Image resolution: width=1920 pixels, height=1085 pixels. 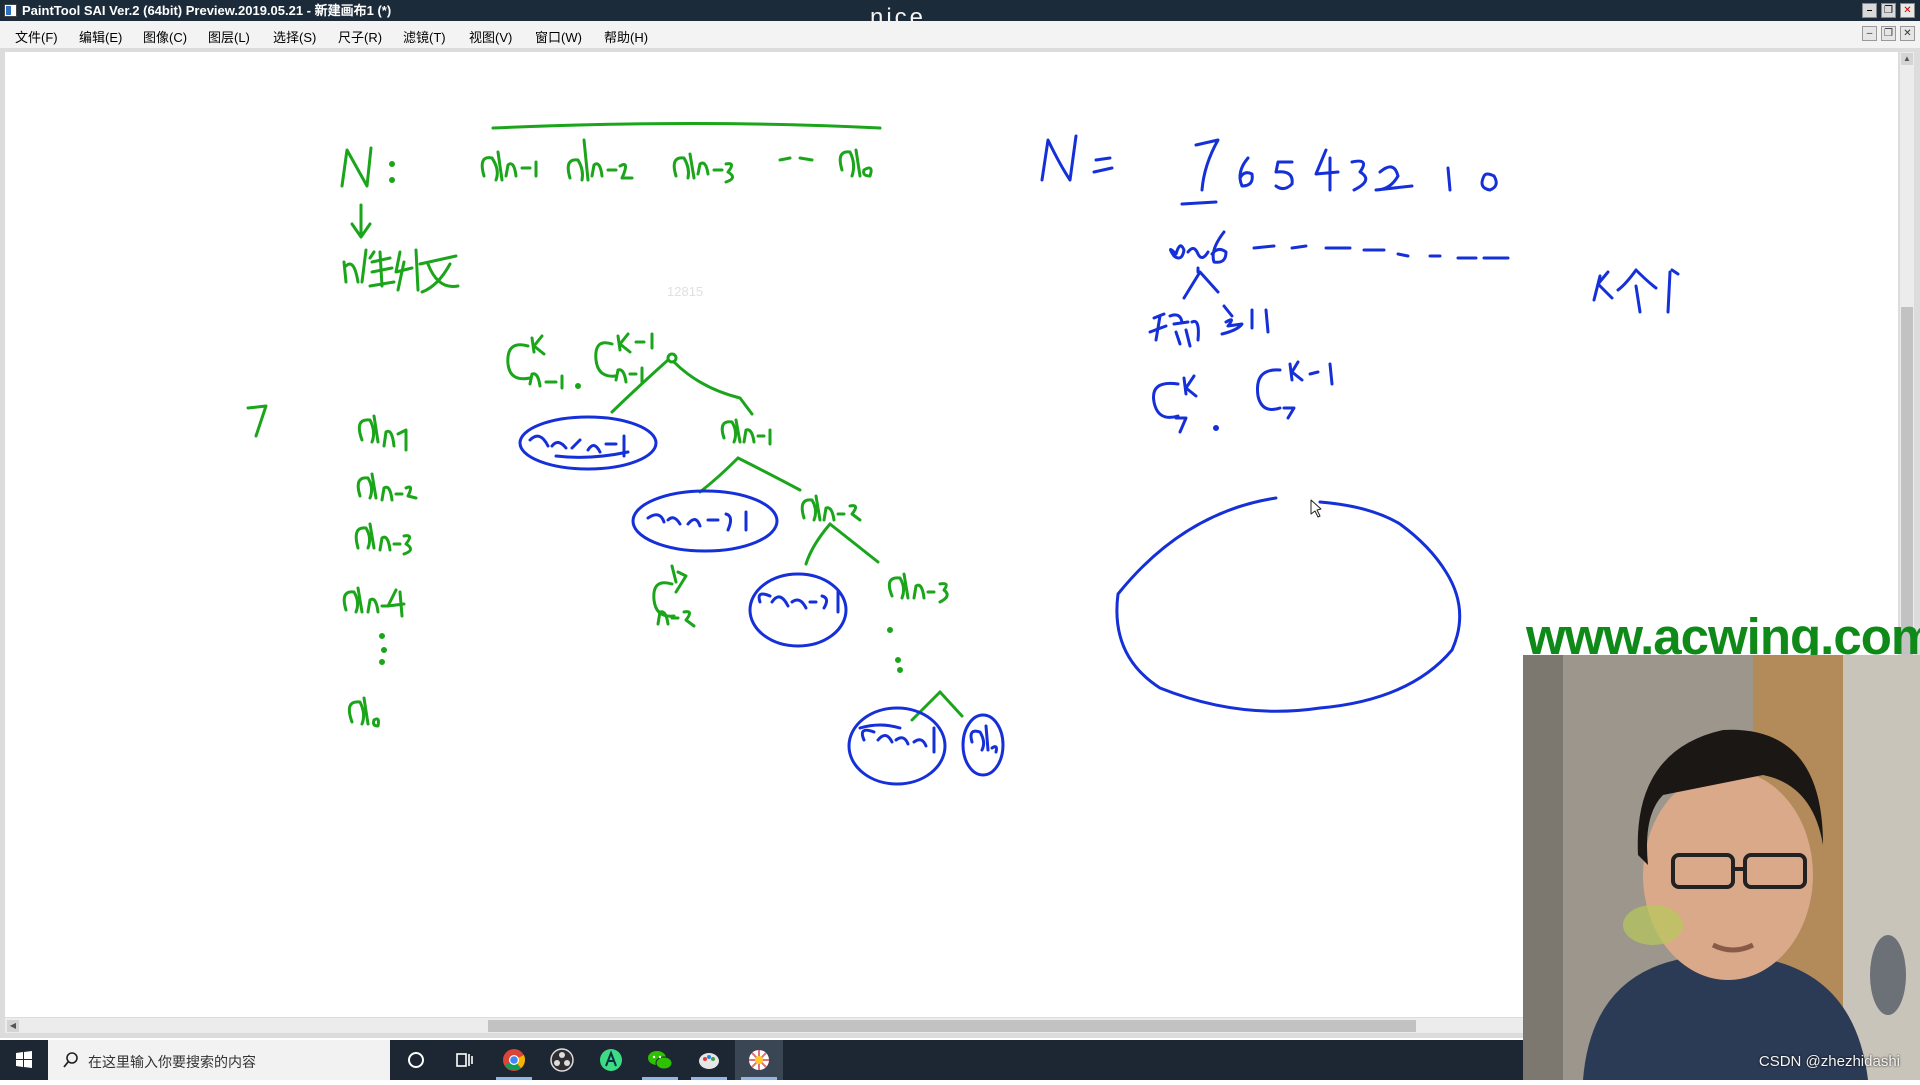 I want to click on cortana-icon, so click(x=416, y=1060).